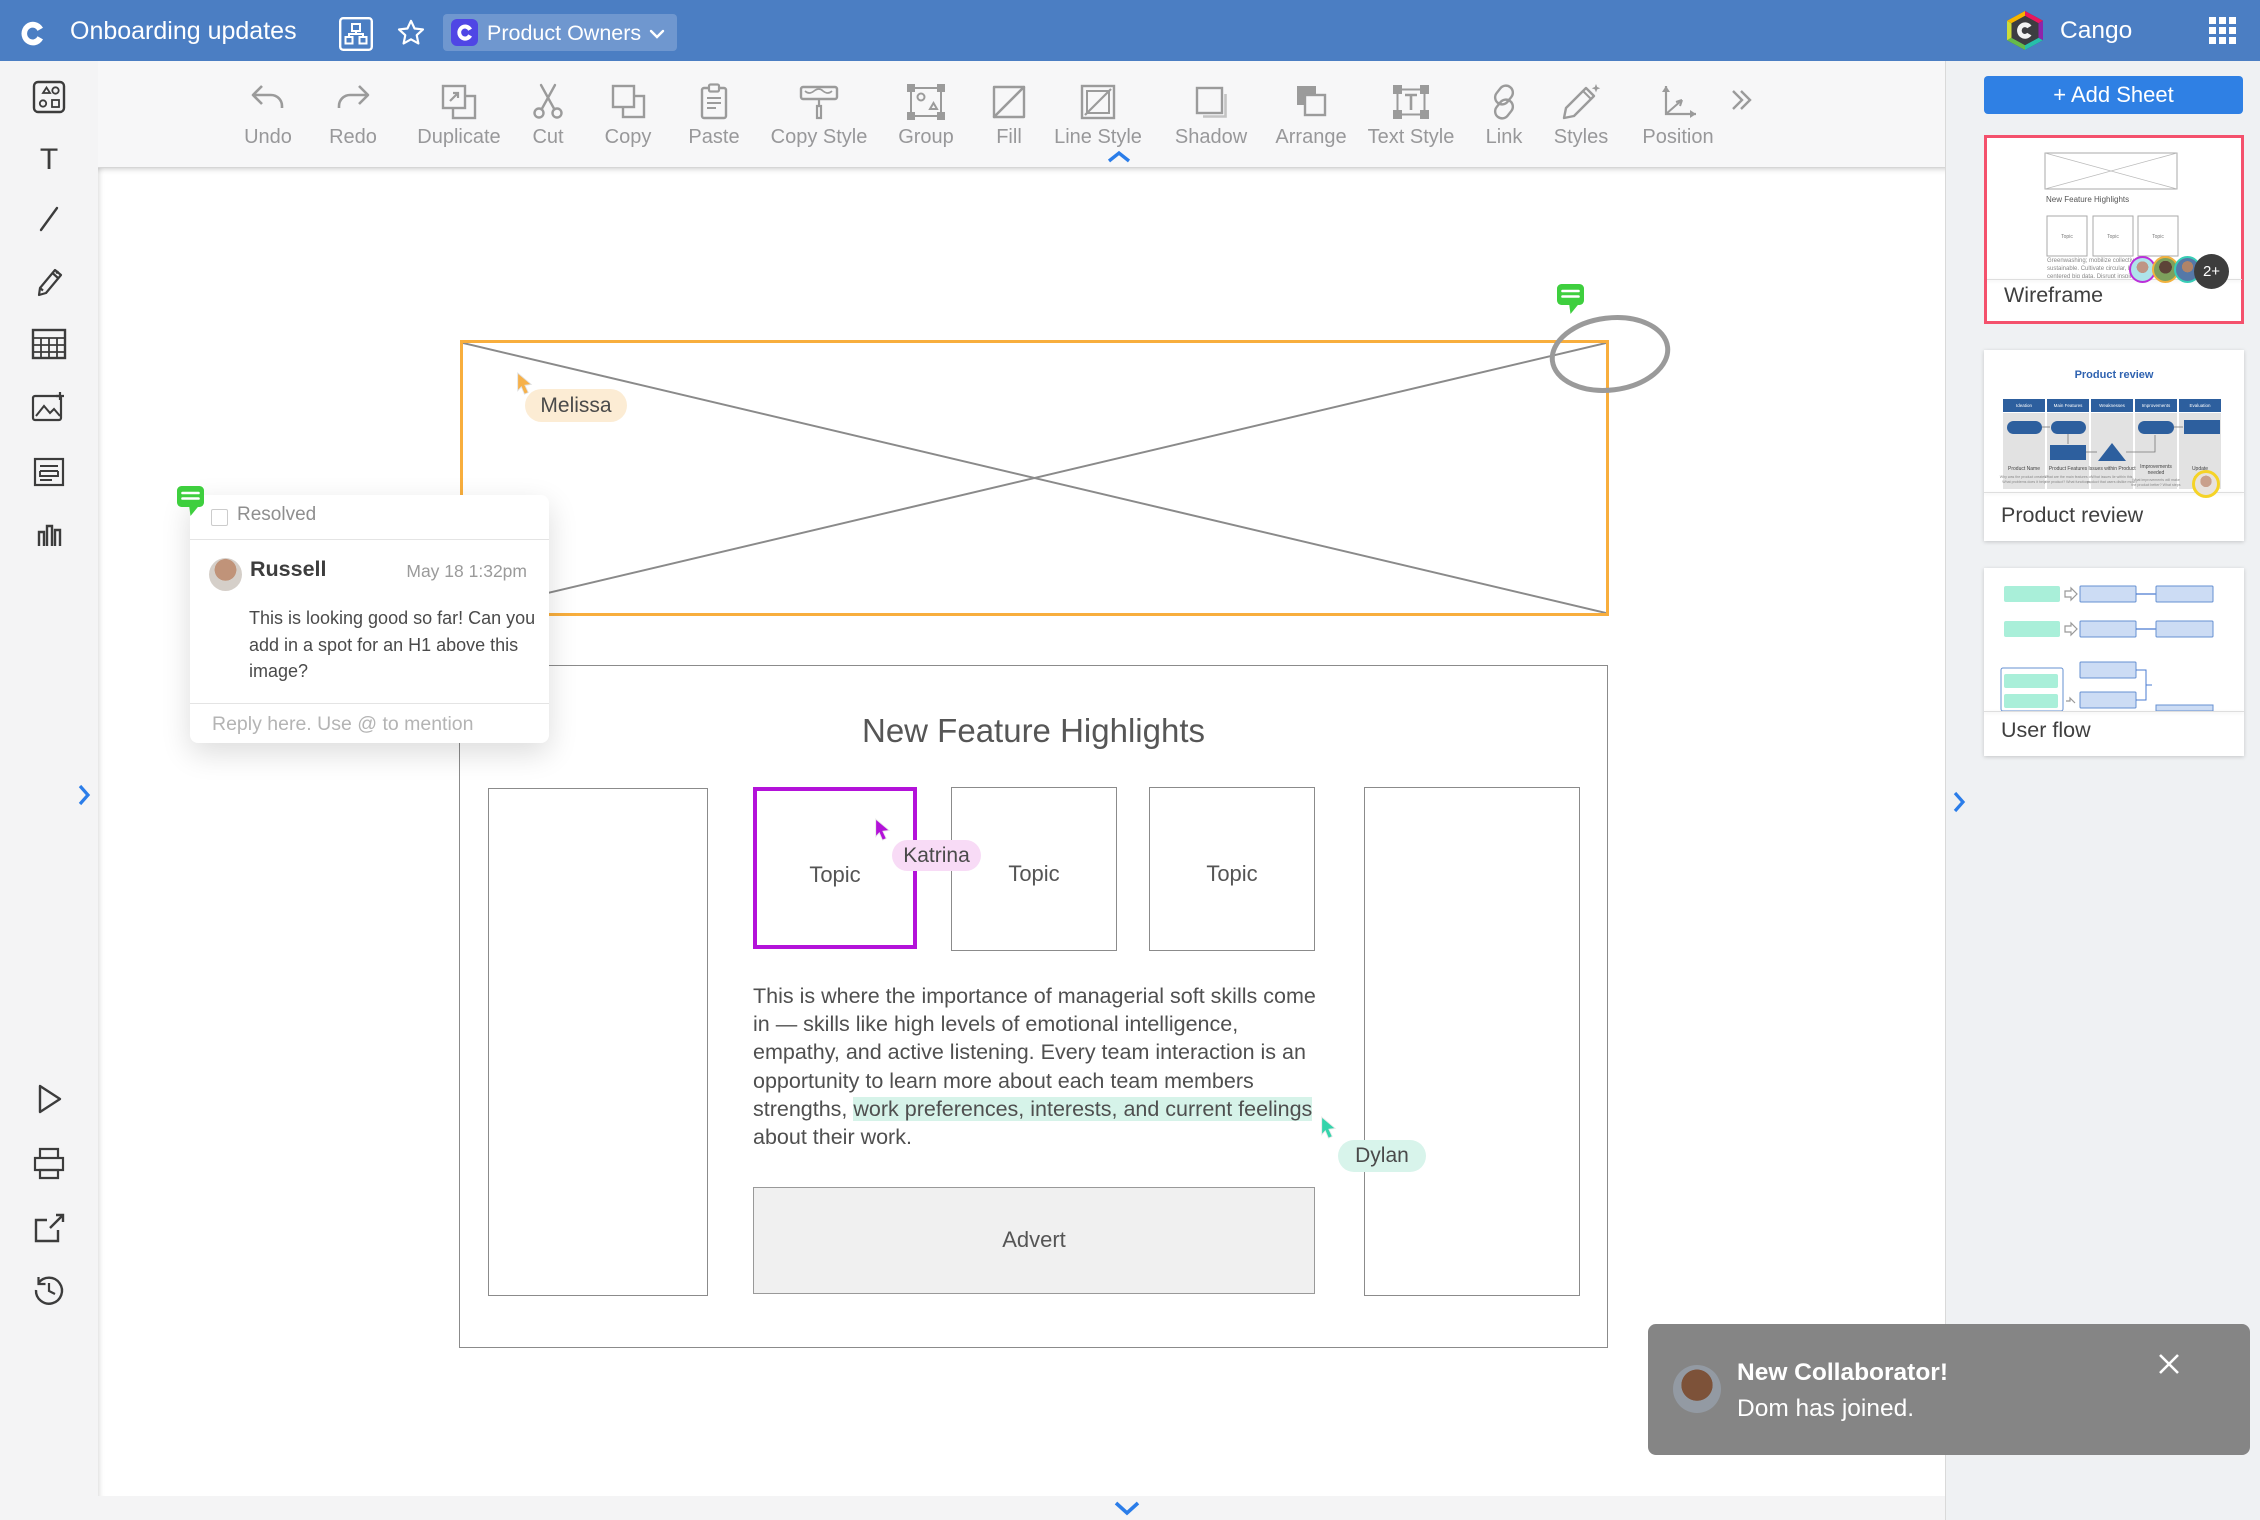 Image resolution: width=2260 pixels, height=1520 pixels. Describe the element at coordinates (2112, 405) in the screenshot. I see `svg-text: Weaknesses` at that location.